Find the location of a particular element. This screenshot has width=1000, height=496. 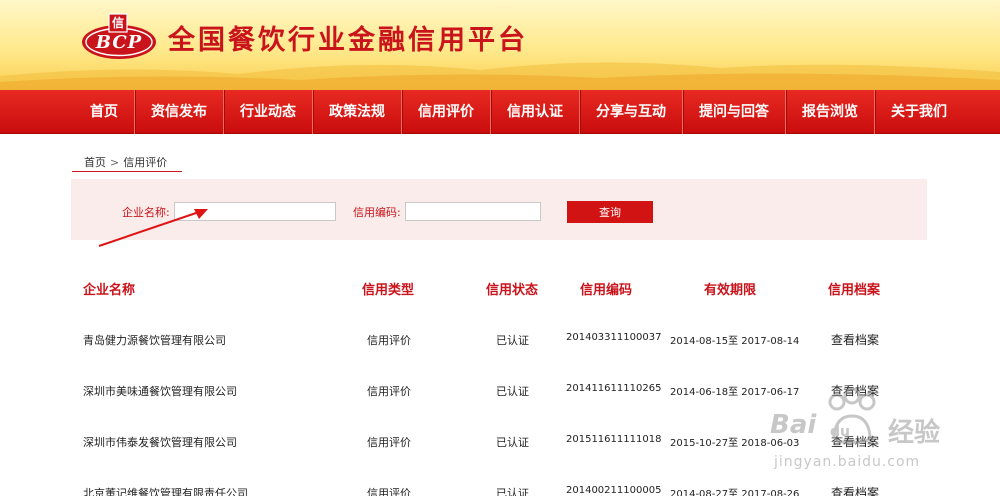

credit-code-cell: 201511611111018 is located at coordinates (614, 439).